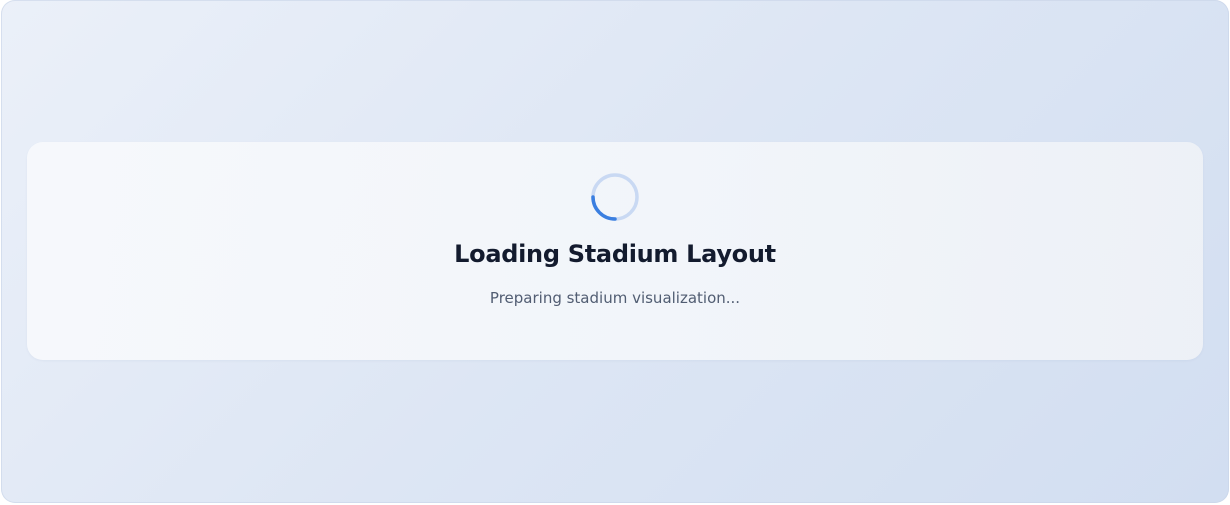 Image resolution: width=1230 pixels, height=505 pixels. What do you see at coordinates (615, 197) in the screenshot?
I see `loading-spinner-icon` at bounding box center [615, 197].